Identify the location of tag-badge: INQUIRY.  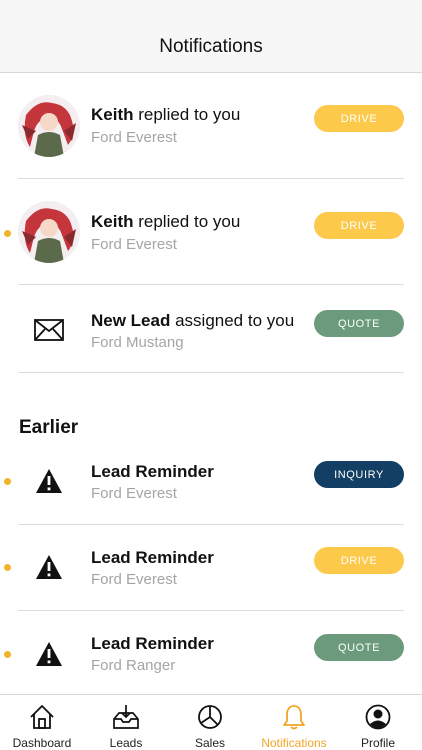
(359, 474).